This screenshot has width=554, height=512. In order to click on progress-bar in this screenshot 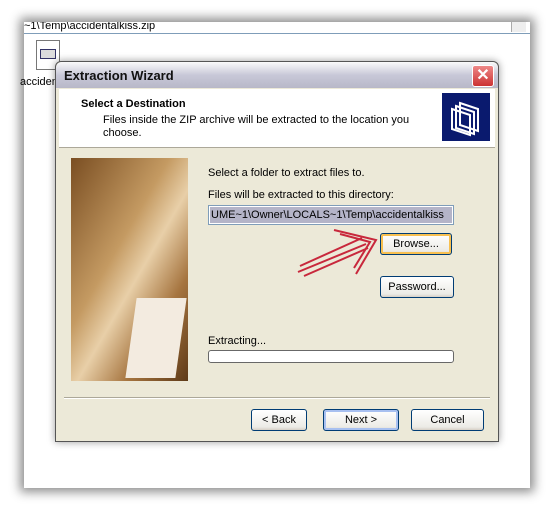, I will do `click(331, 356)`.